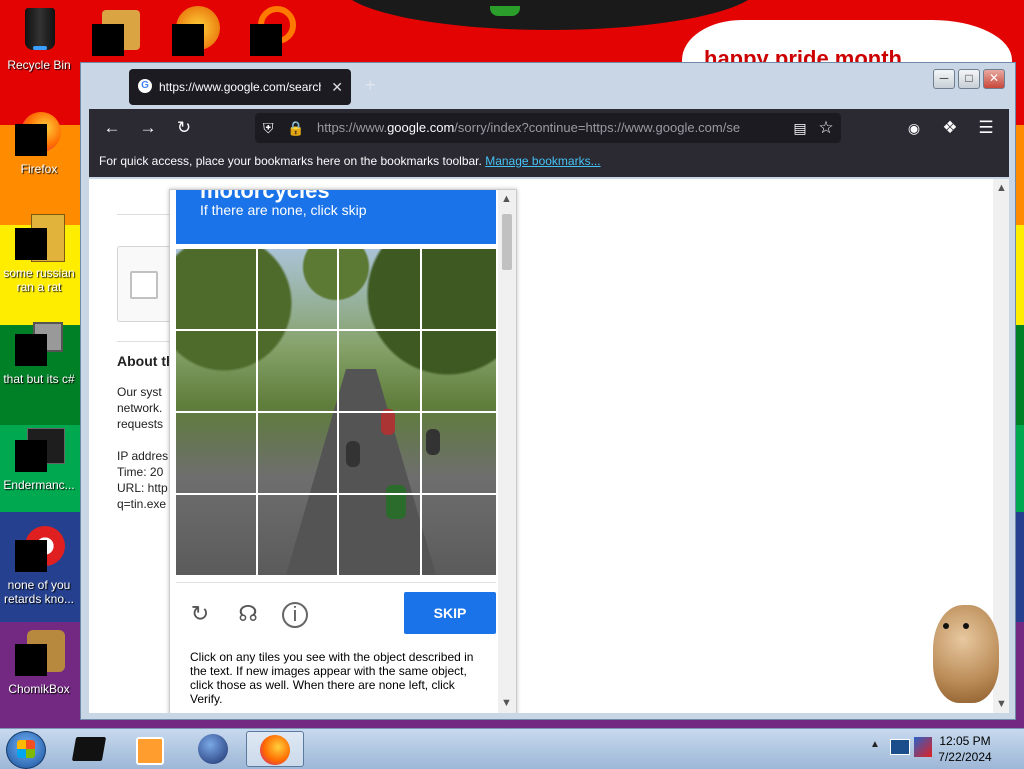 The height and width of the screenshot is (769, 1024). I want to click on info-line: Time: 20, so click(140, 472).